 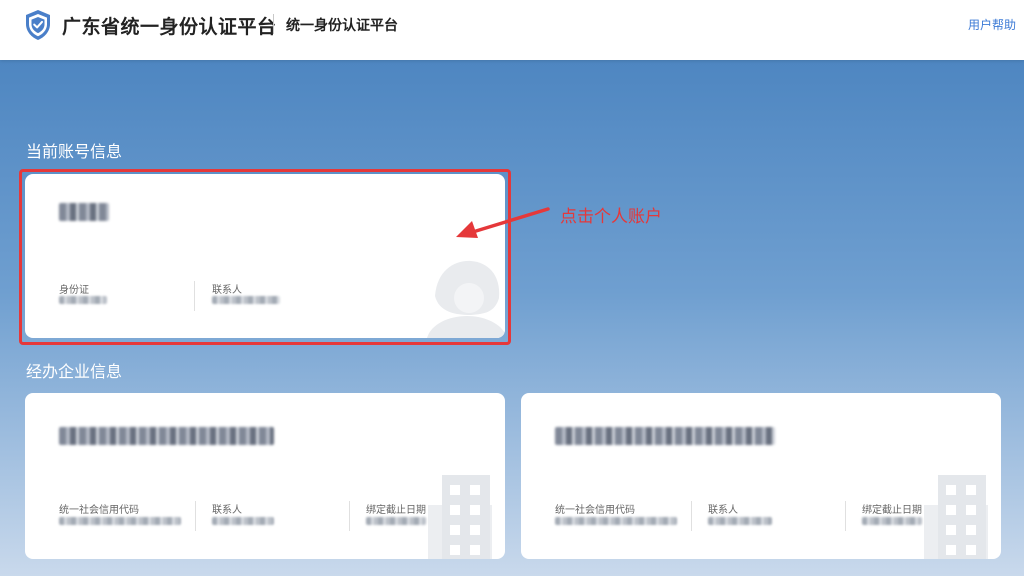 What do you see at coordinates (74, 151) in the screenshot?
I see `current-account-section-title: 当前账号信息` at bounding box center [74, 151].